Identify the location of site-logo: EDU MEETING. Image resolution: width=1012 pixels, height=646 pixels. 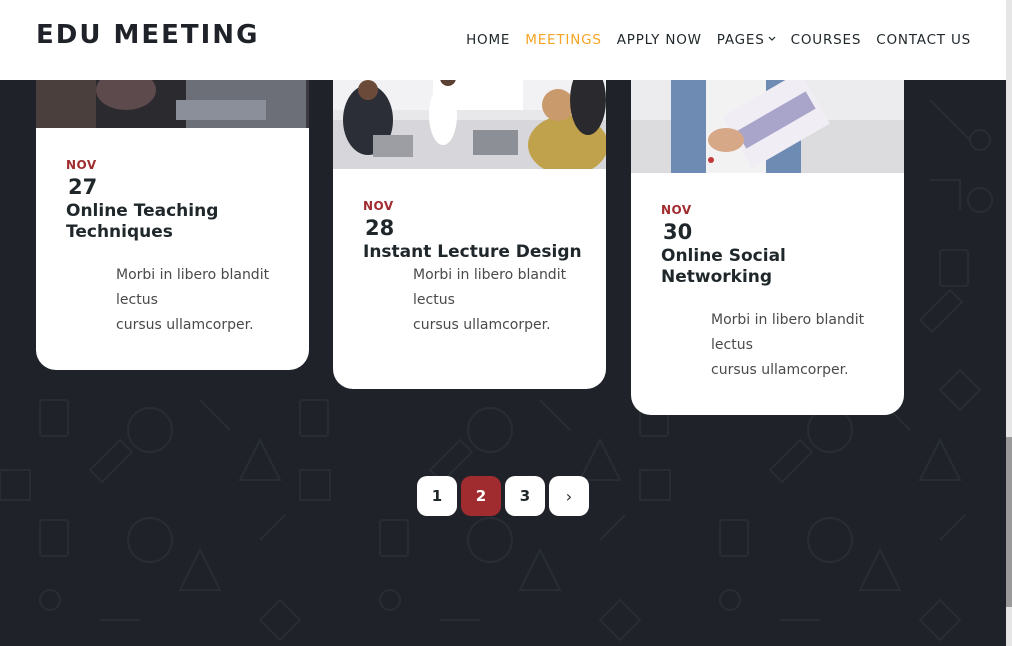
(147, 35).